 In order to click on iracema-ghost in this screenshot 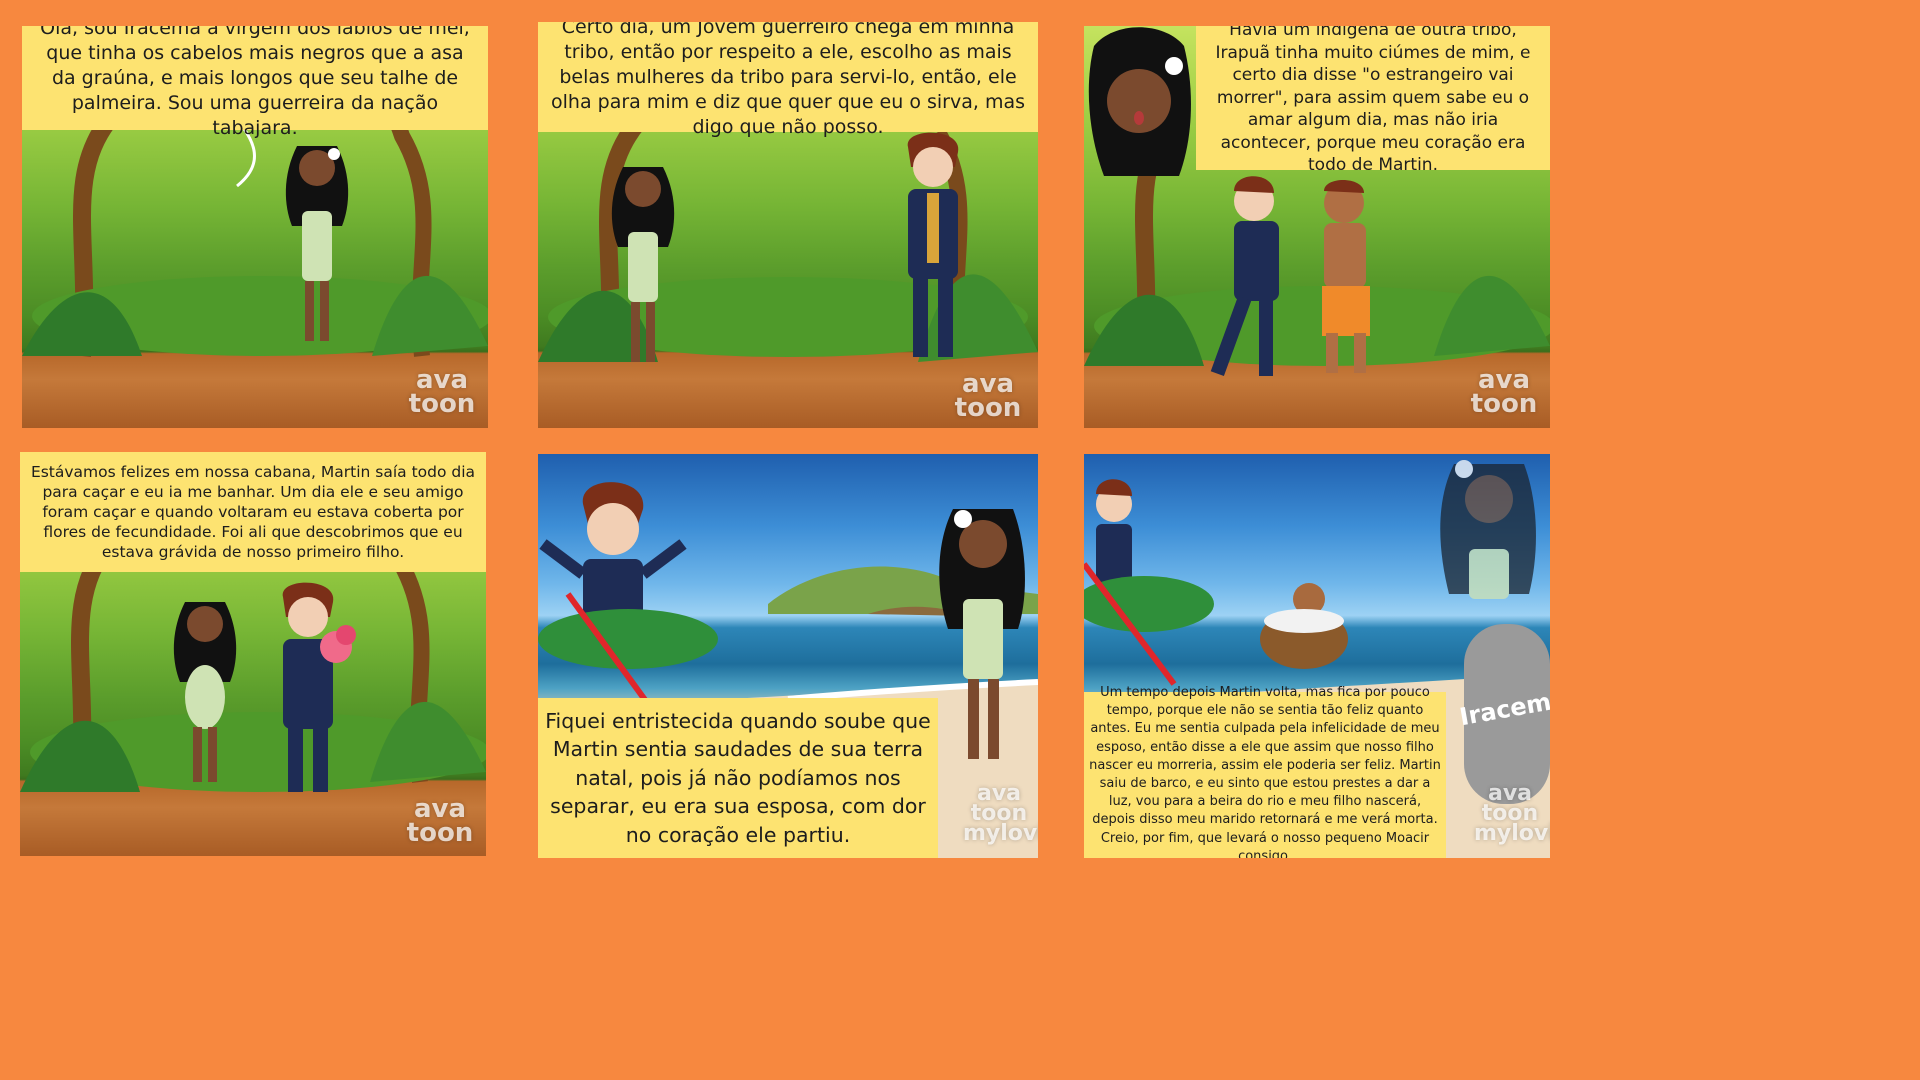, I will do `click(1488, 529)`.